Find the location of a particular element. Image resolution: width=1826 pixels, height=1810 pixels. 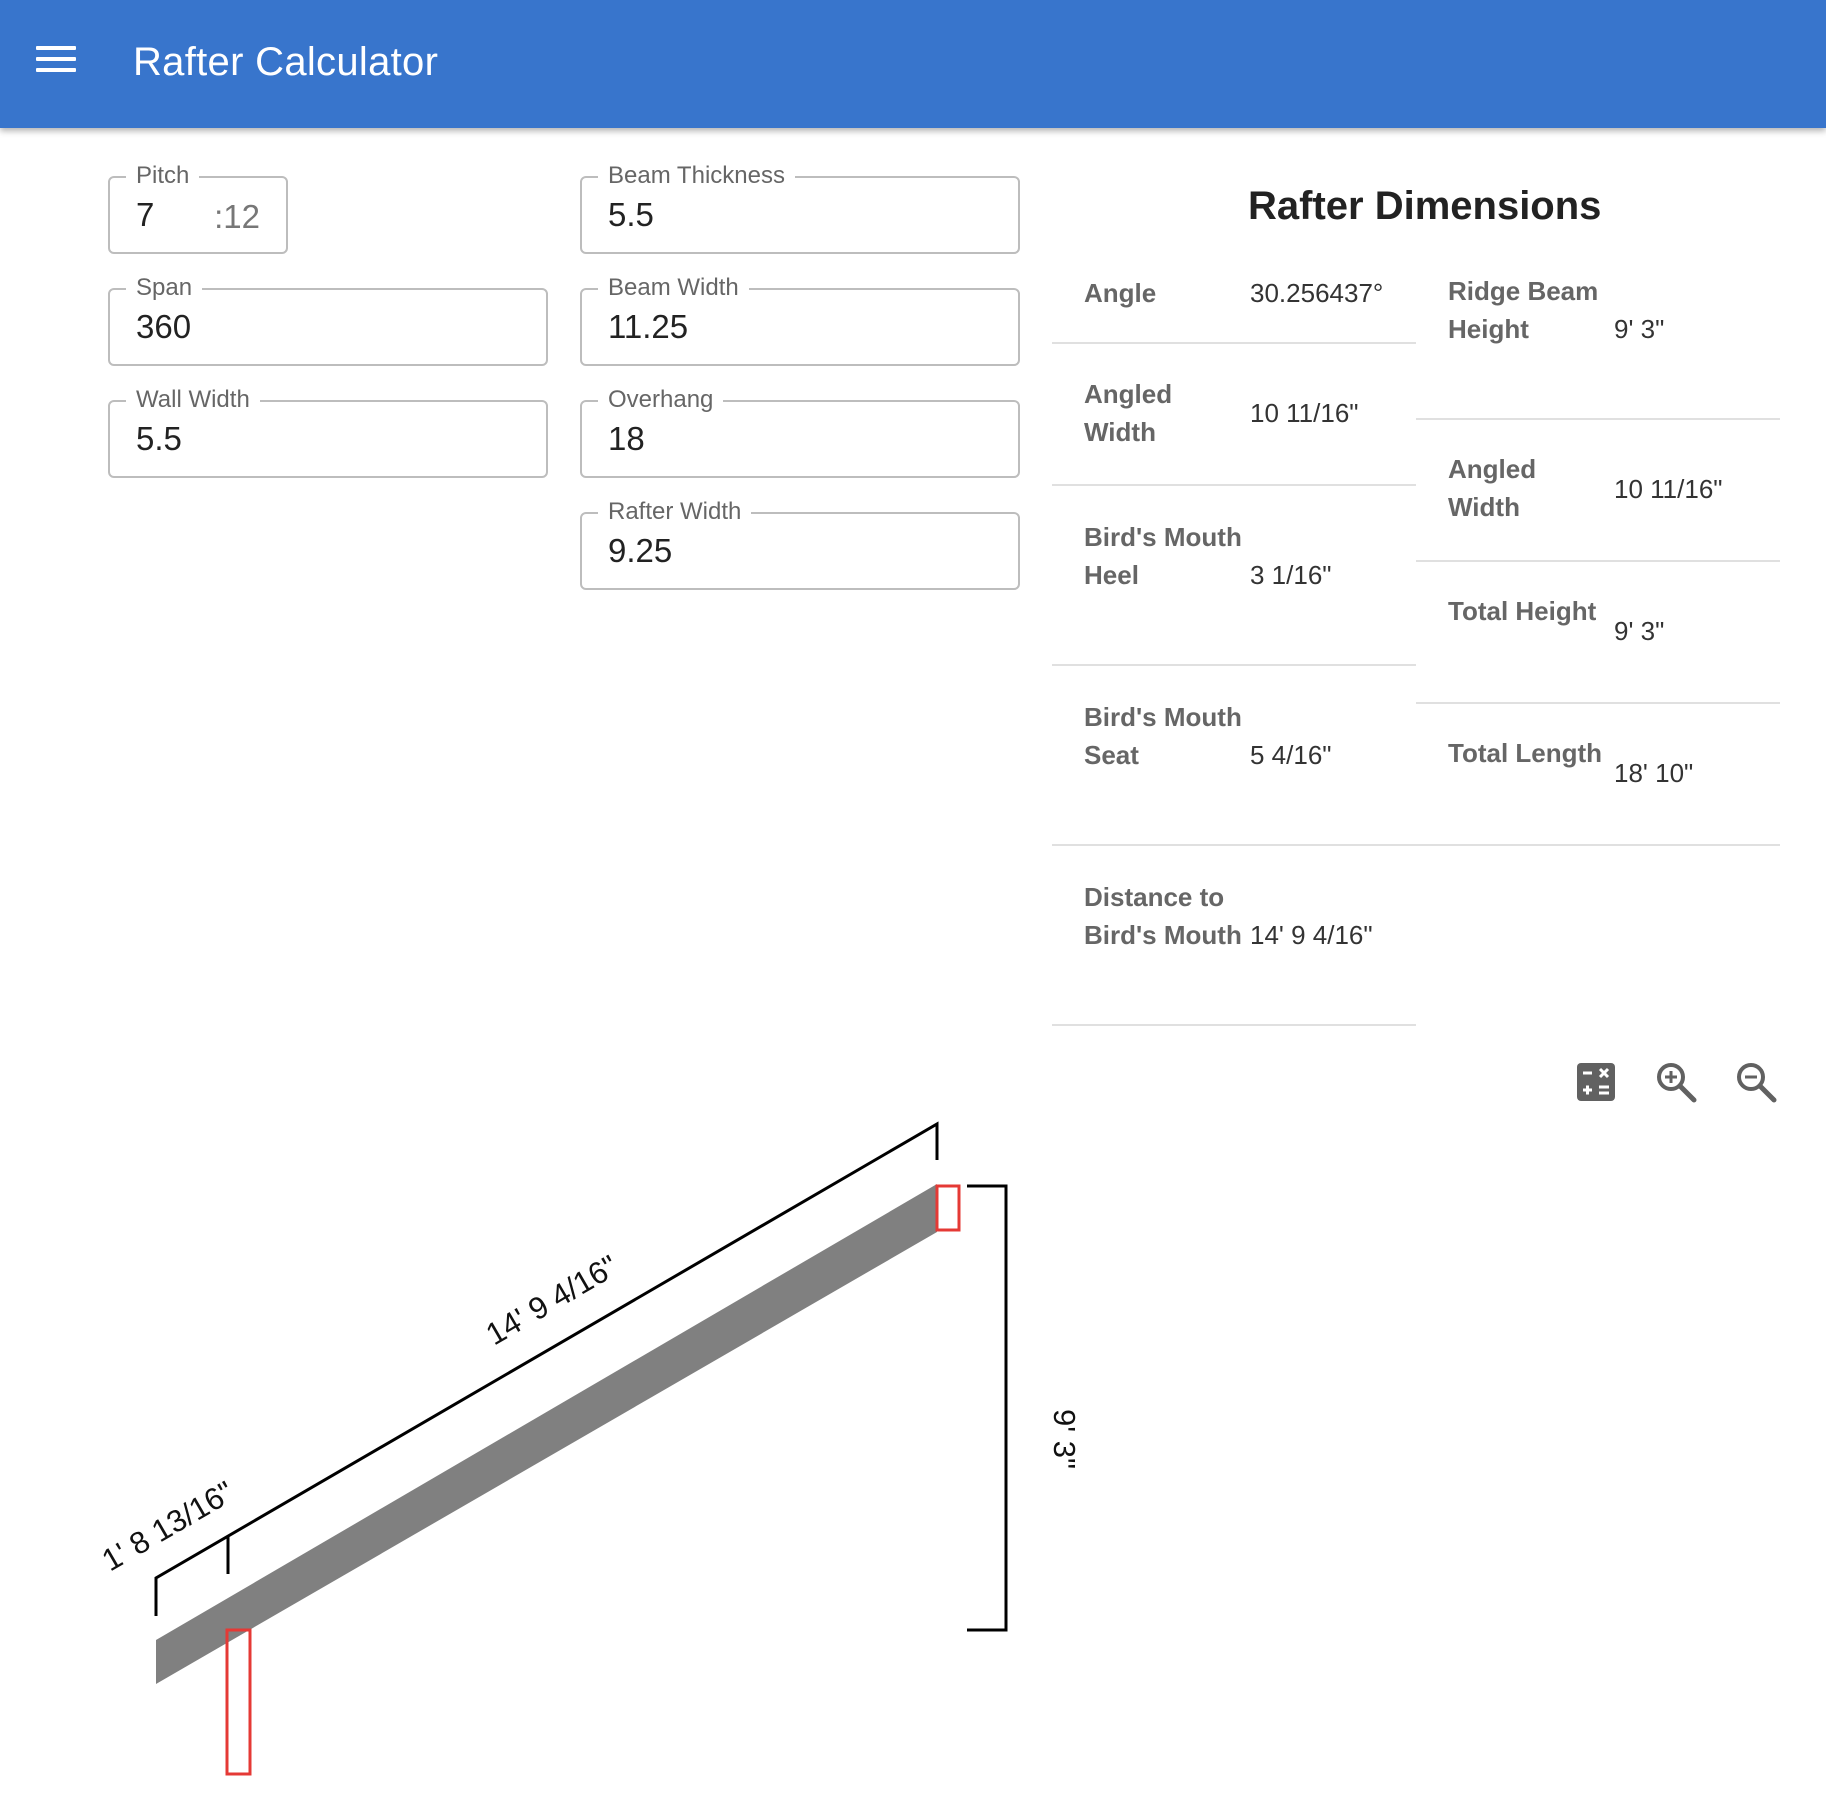

result-row-ridge-beam-height: Ridge Beam Height 9' 3" is located at coordinates (1598, 338).